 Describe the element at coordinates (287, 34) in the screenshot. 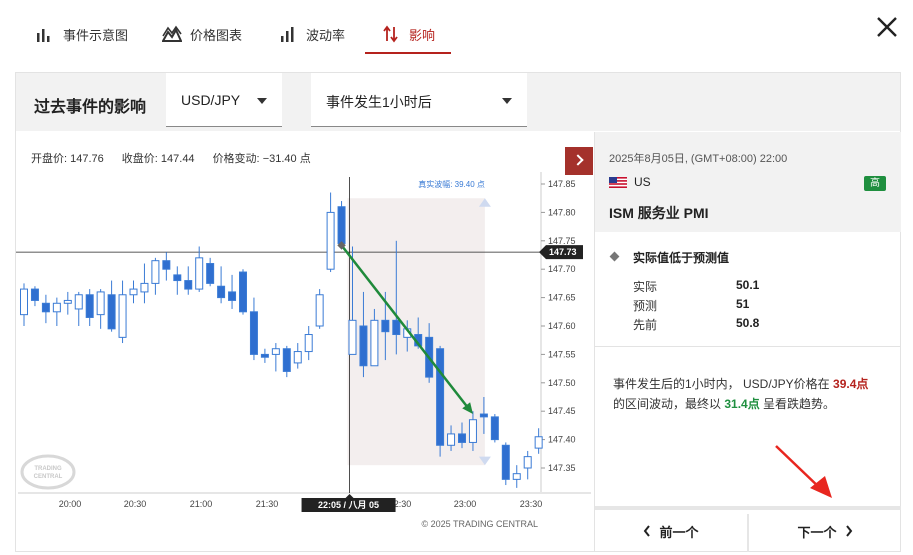

I see `volatility-bars-icon` at that location.